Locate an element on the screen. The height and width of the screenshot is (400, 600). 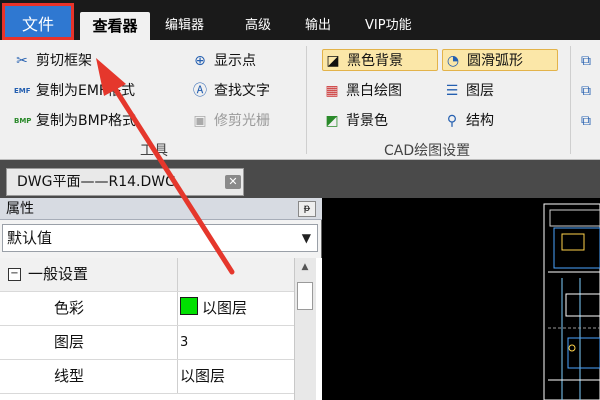
trim-raster-label: 修剪光栅 is located at coordinates (242, 121).